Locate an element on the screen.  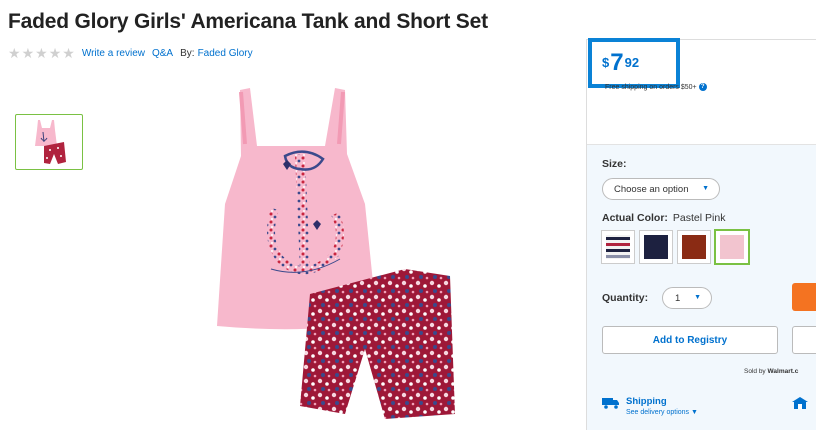
quantity-label: Quantity: is located at coordinates (625, 298).